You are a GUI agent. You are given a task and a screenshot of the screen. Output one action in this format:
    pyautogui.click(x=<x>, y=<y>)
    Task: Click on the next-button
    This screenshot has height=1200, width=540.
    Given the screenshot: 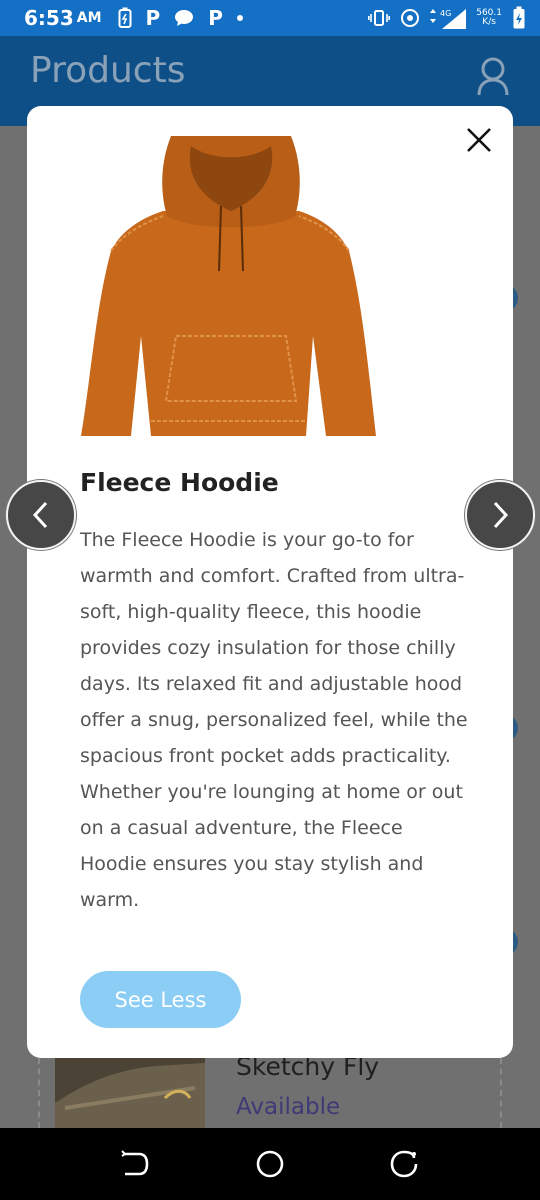 What is the action you would take?
    pyautogui.click(x=500, y=515)
    